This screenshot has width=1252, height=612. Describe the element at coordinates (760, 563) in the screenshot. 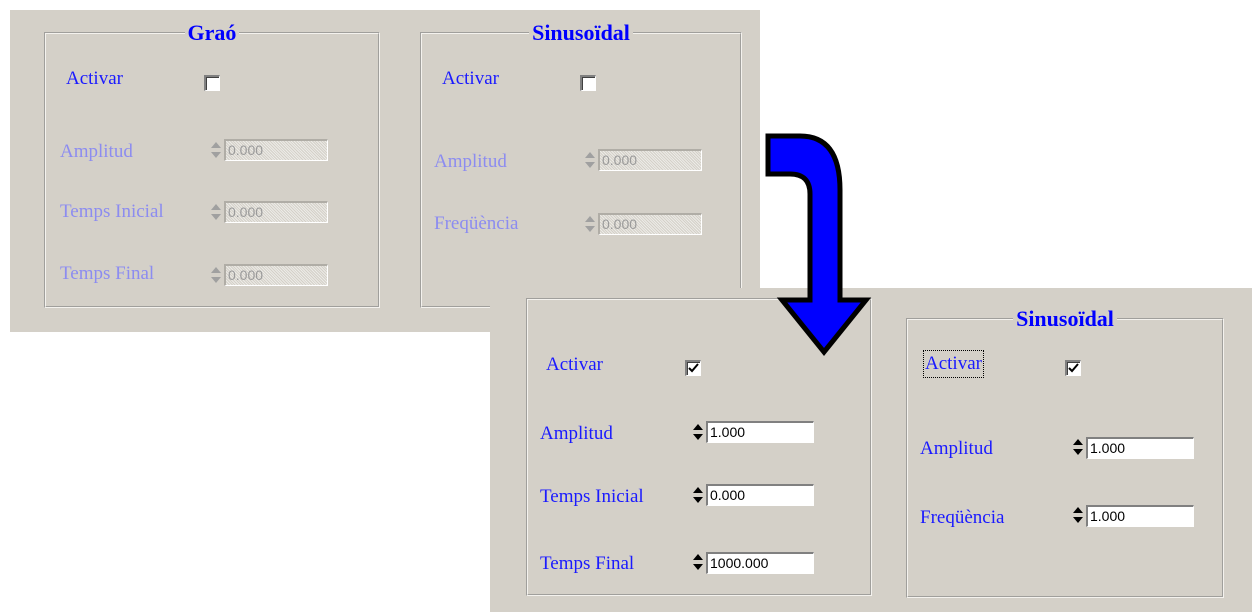

I see `grao-temps-final-field: 1000.000` at that location.